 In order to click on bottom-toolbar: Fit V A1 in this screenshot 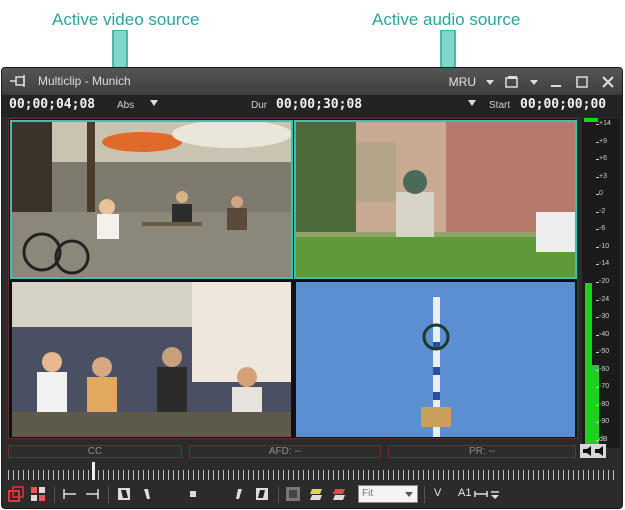, I will do `click(312, 495)`.